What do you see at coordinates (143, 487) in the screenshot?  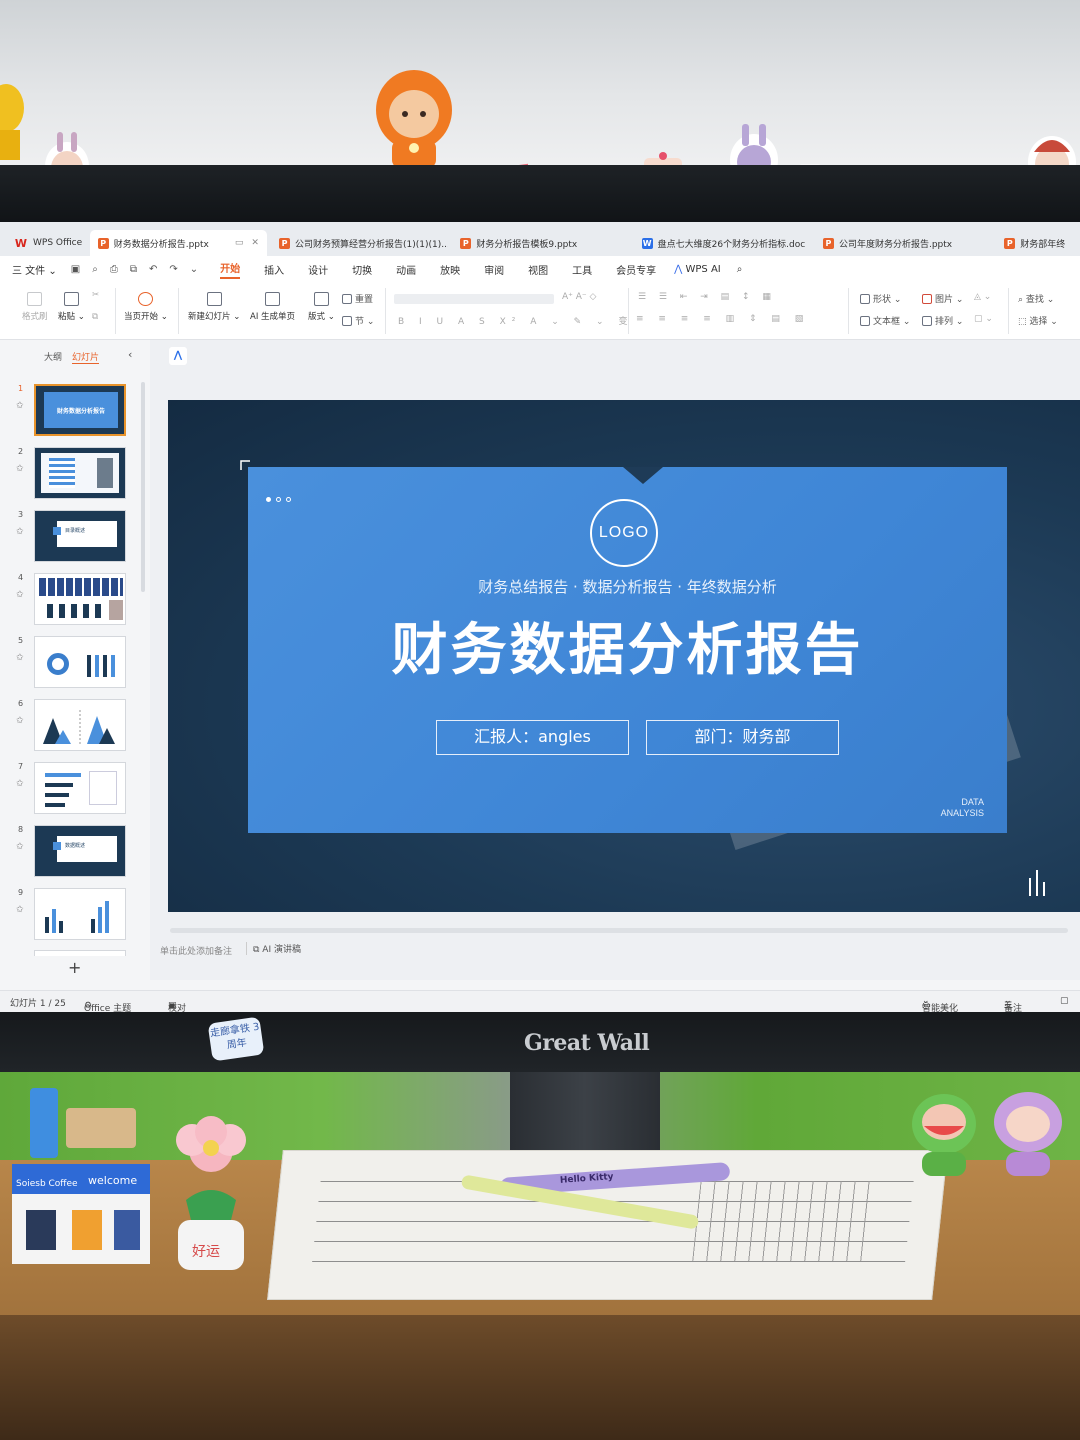 I see `panel-scrollbar` at bounding box center [143, 487].